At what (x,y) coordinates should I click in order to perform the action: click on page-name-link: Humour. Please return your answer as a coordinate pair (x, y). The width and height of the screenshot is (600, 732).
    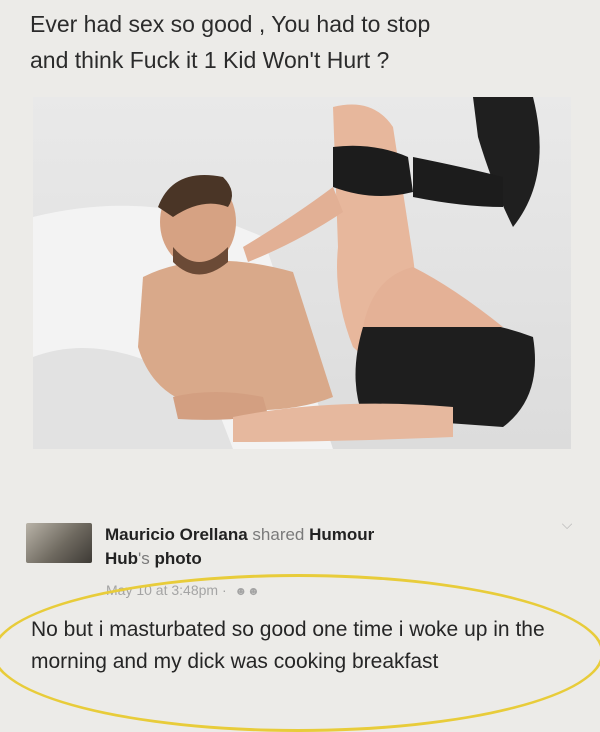
    Looking at the image, I should click on (341, 534).